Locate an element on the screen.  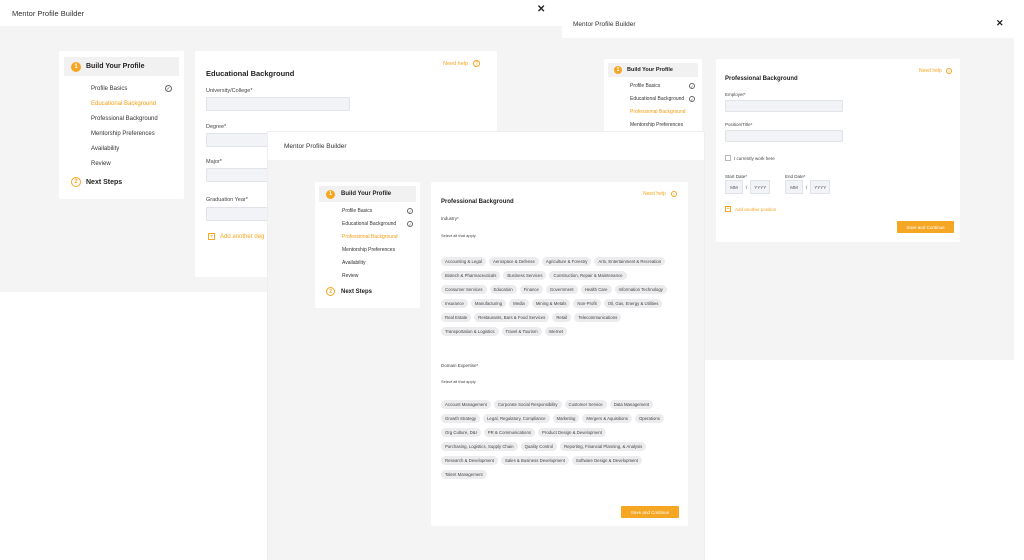
position-label: Position/Title* is located at coordinates (739, 124).